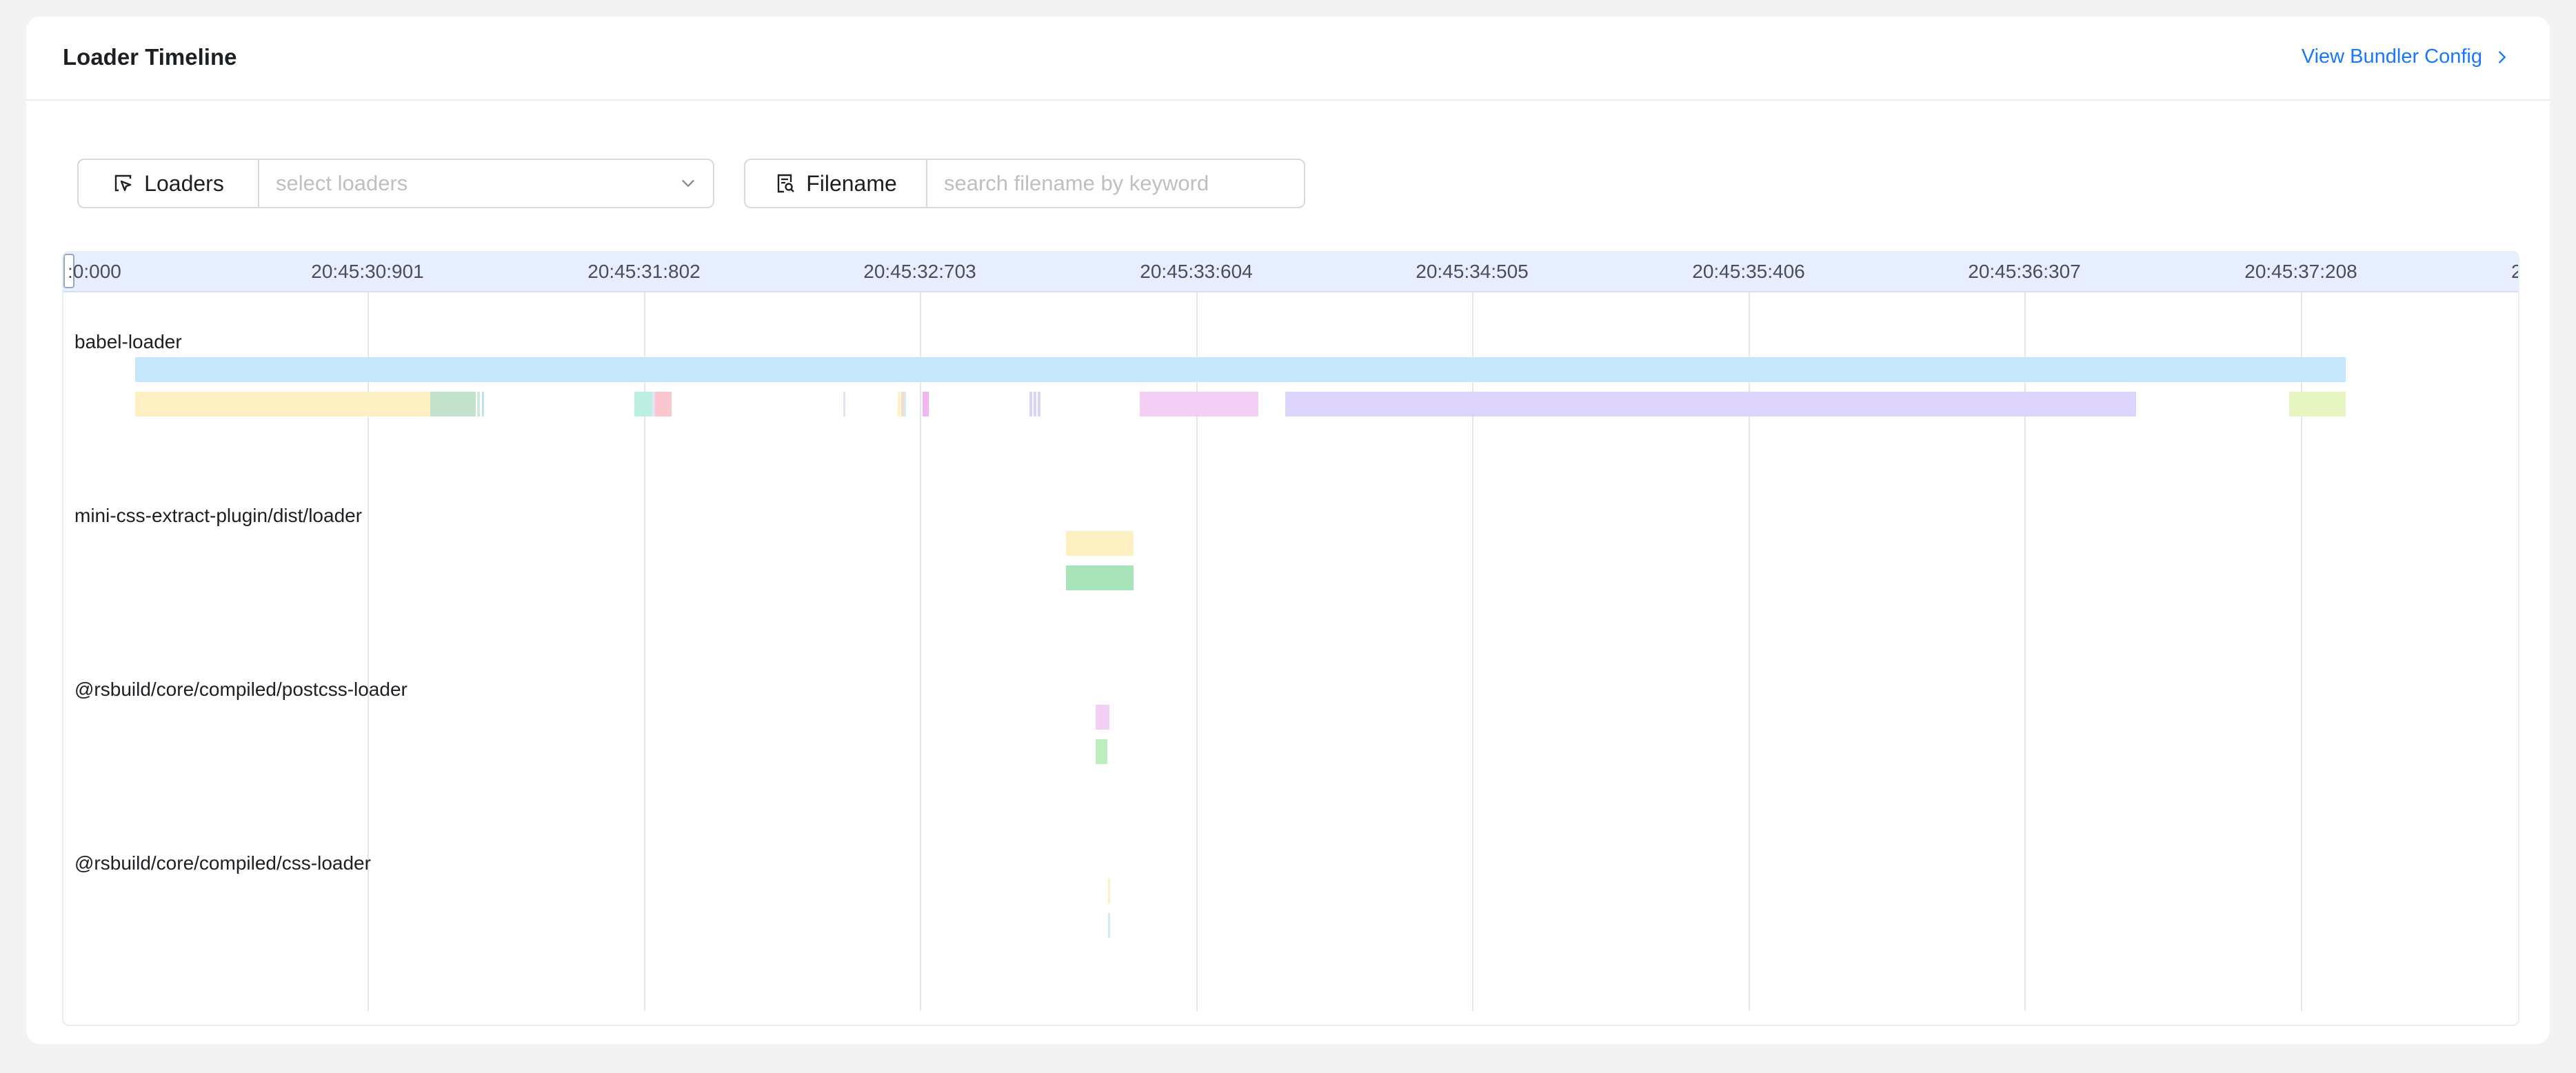  What do you see at coordinates (342, 183) in the screenshot?
I see `loaders-placeholder: select loaders` at bounding box center [342, 183].